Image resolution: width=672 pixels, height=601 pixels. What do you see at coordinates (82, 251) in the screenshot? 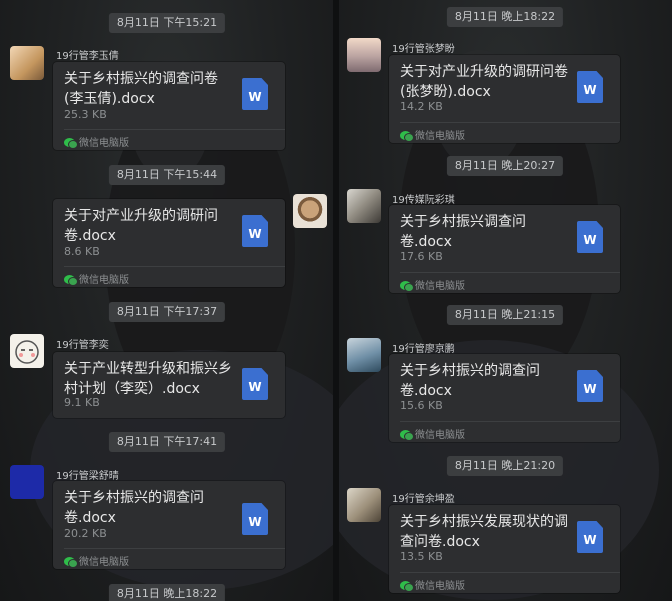
I see `file-size: 8.6 KB` at bounding box center [82, 251].